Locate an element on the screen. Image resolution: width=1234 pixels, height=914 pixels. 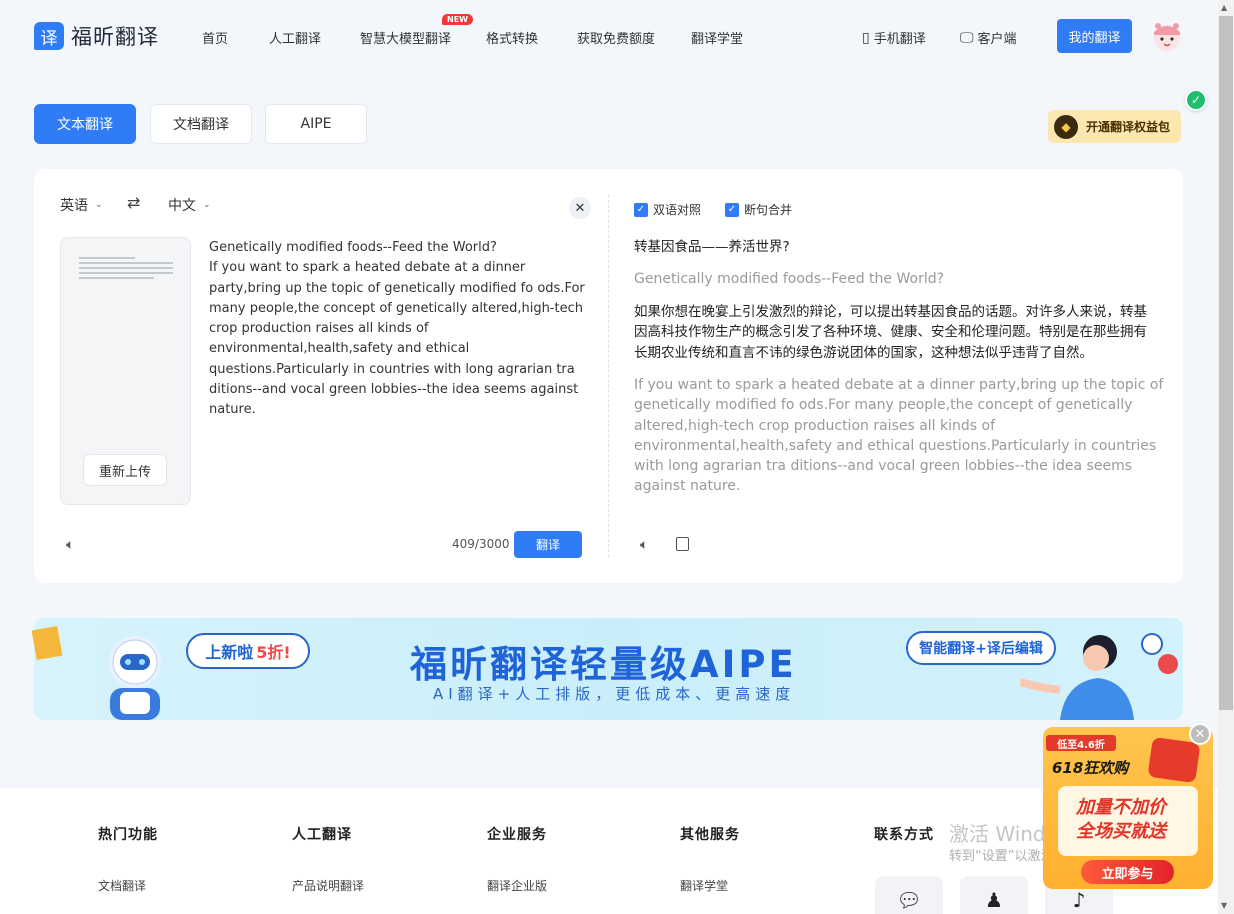
logo-text: 福昕翻译 is located at coordinates (115, 37).